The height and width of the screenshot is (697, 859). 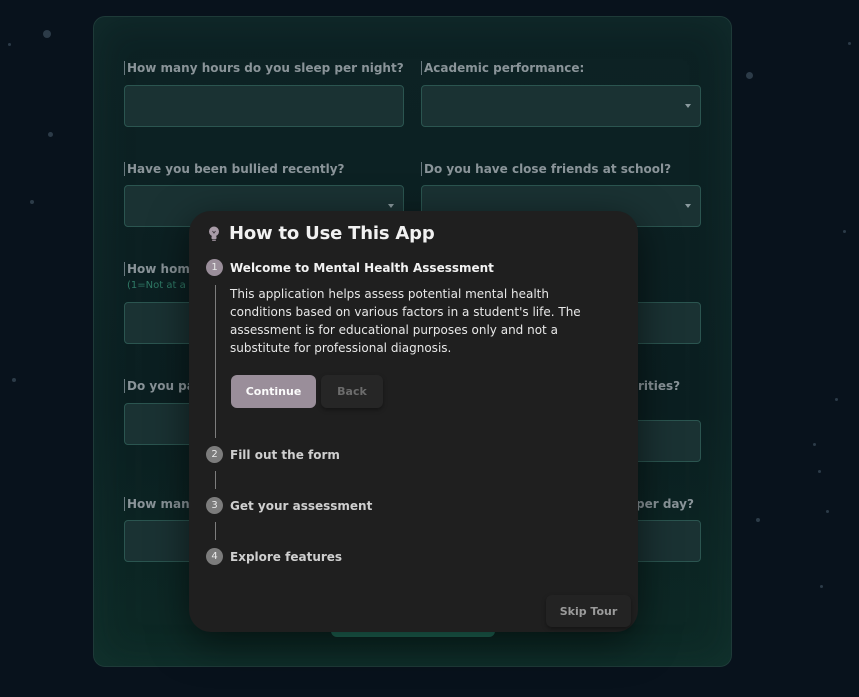 I want to click on step-title: Get your assessment, so click(x=301, y=505).